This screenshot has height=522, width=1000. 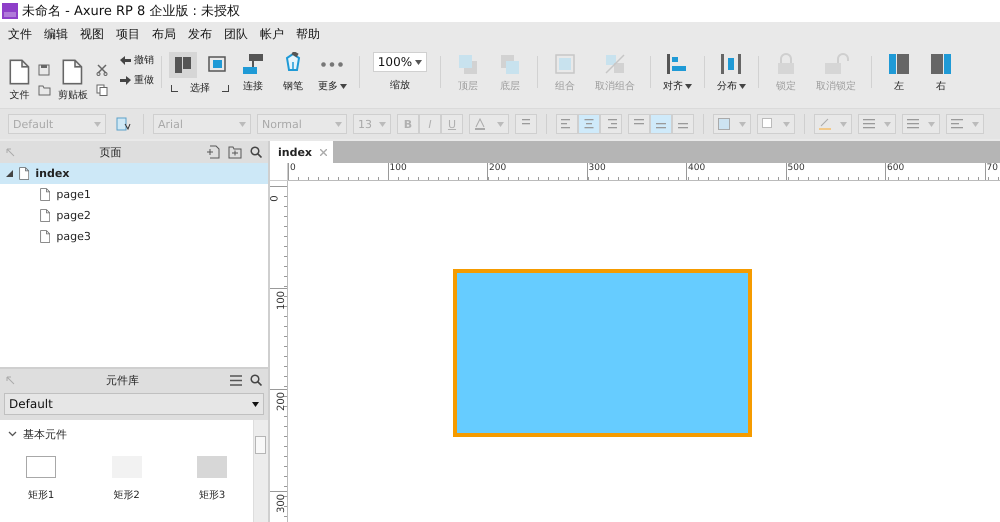 I want to click on menu-item: 视图, so click(x=92, y=34).